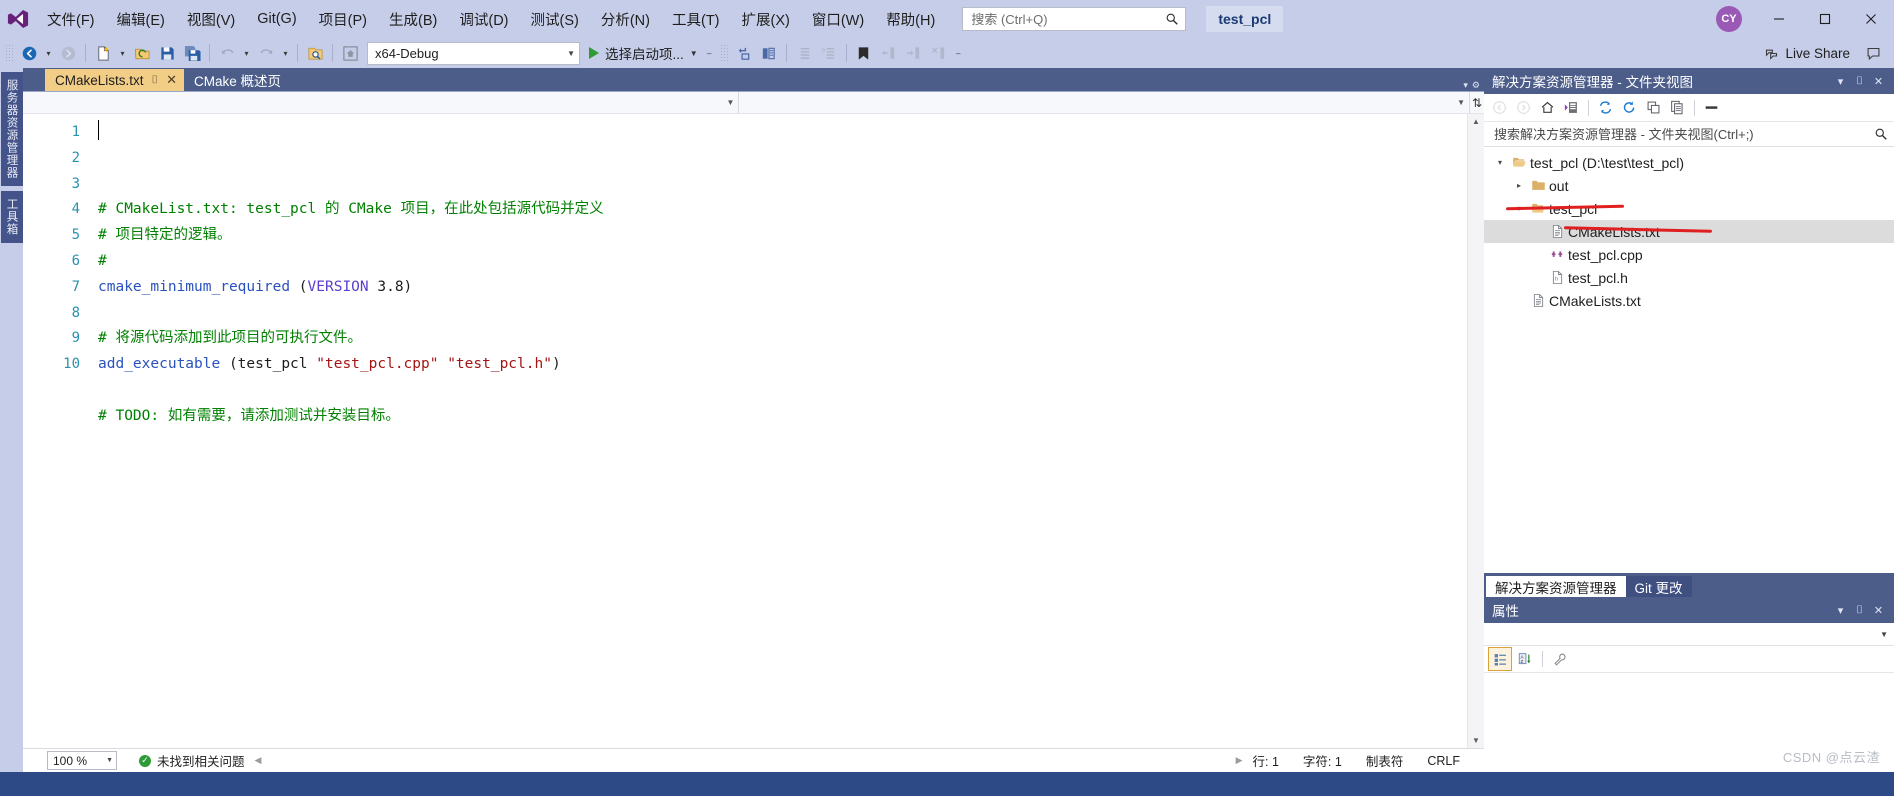  I want to click on categorized-view-icon, so click(1500, 659).